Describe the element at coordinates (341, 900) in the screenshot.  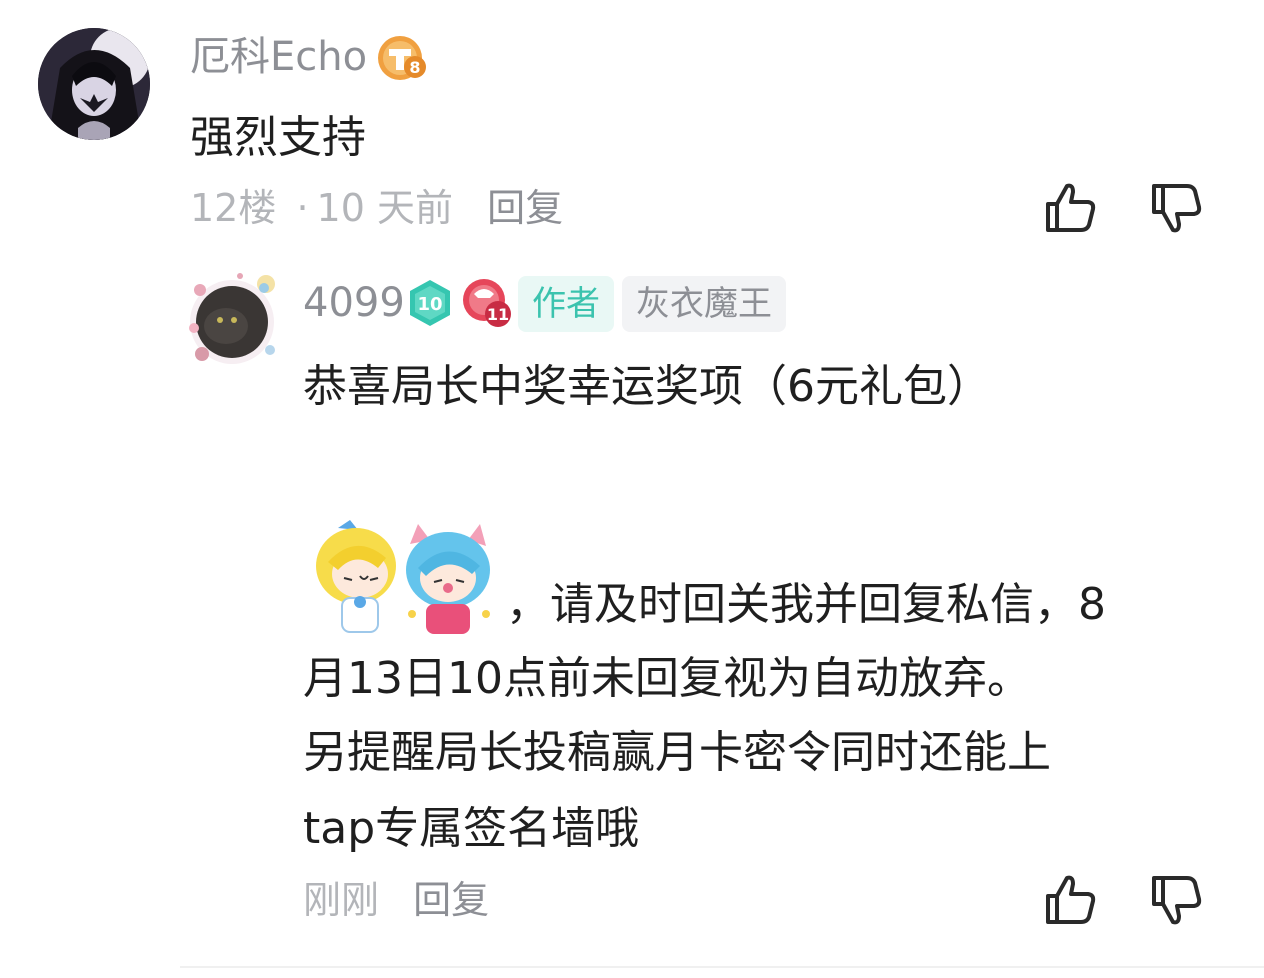
I see `reply-time: 刚刚` at that location.